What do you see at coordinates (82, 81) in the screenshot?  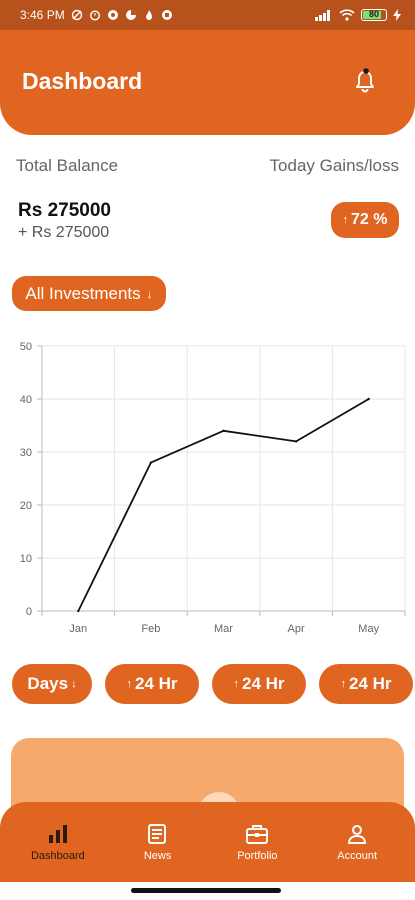 I see `page-title: Dashboard` at bounding box center [82, 81].